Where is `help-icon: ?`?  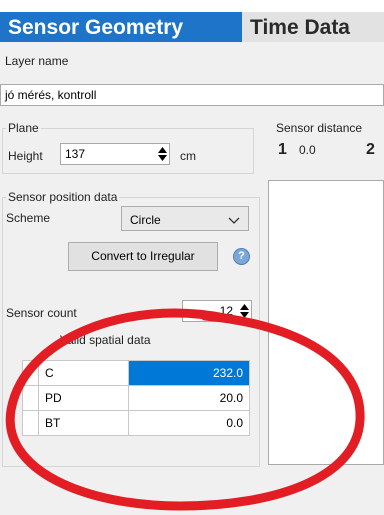 help-icon: ? is located at coordinates (241, 256).